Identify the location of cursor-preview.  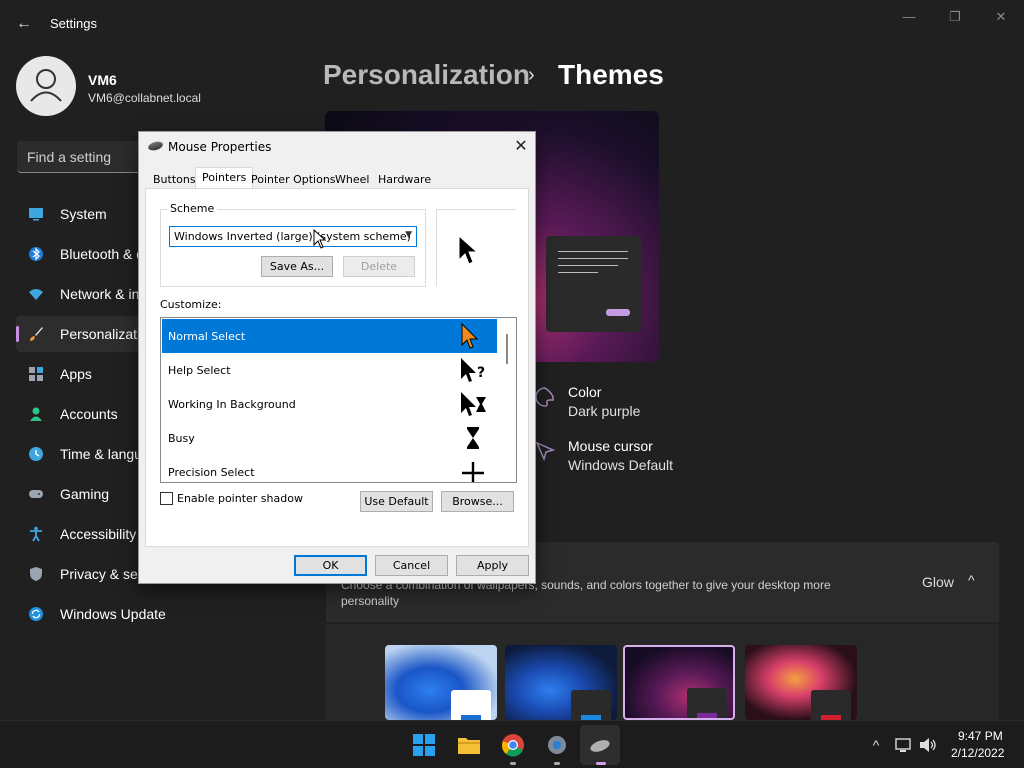
(476, 247).